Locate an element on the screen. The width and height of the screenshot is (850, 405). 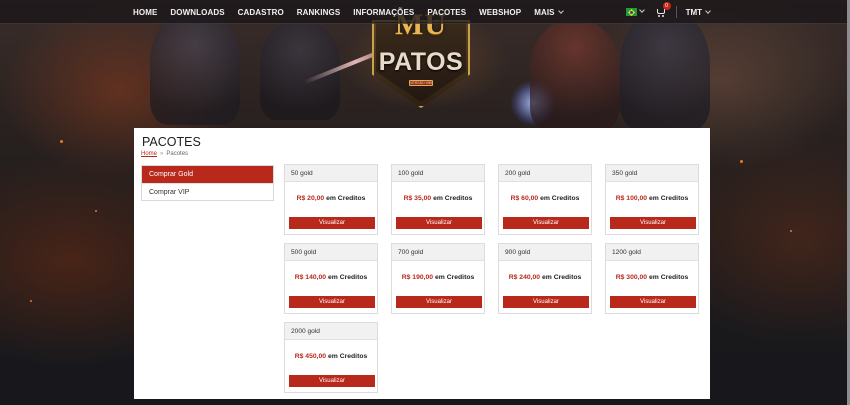
package-name: 2000 gold is located at coordinates (331, 331).